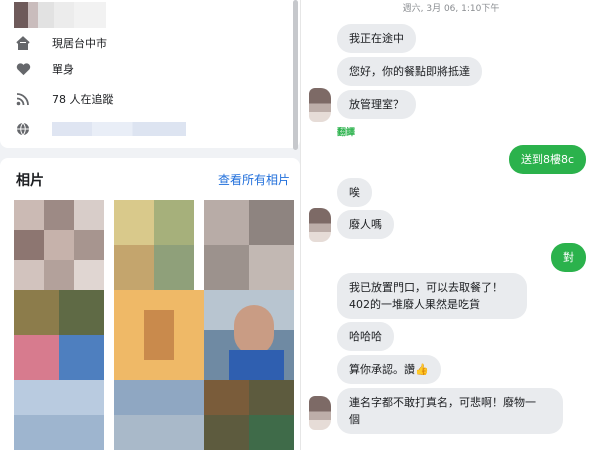  I want to click on house-icon, so click(23, 43).